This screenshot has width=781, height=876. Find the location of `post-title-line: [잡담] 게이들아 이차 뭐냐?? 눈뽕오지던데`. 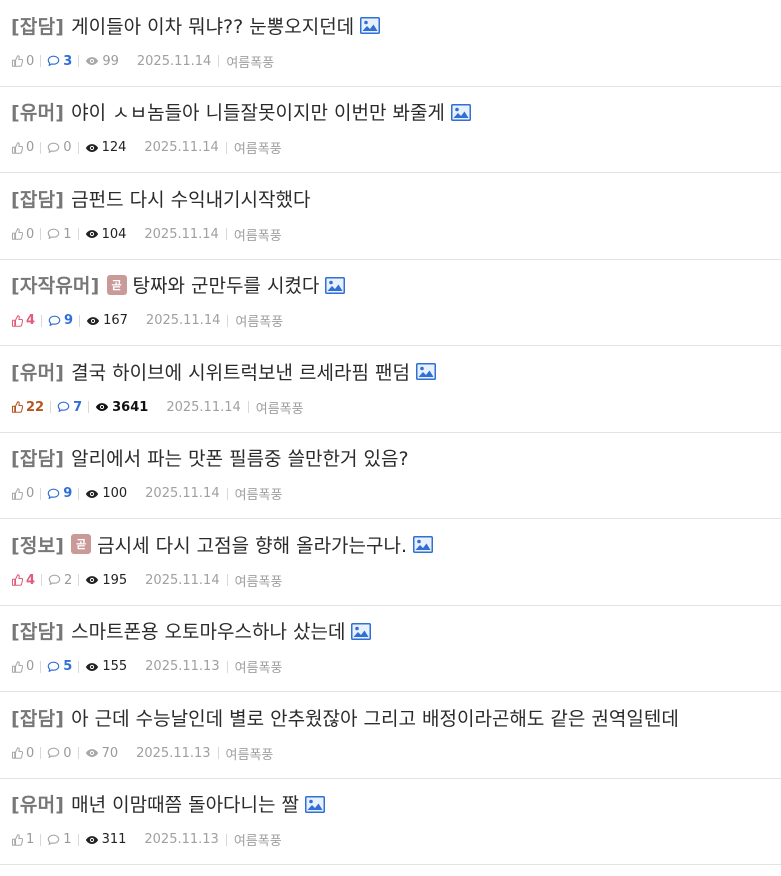

post-title-line: [잡담] 게이들아 이차 뭐냐?? 눈뽕오지던데 is located at coordinates (394, 25).